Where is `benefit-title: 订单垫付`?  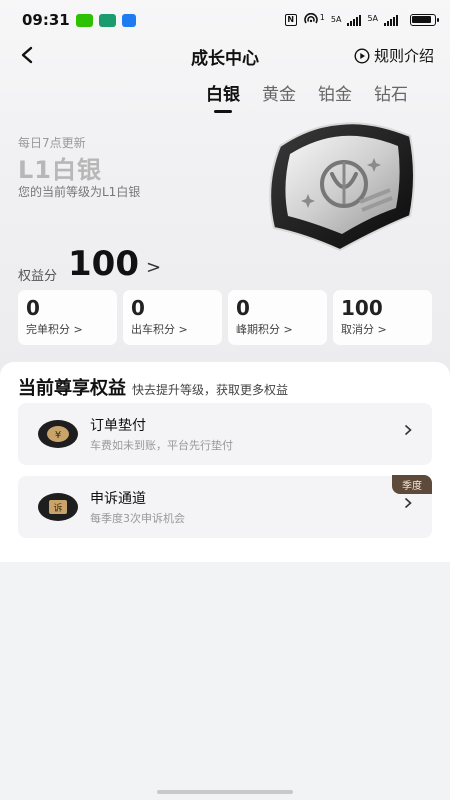
benefit-title: 订单垫付 is located at coordinates (118, 426).